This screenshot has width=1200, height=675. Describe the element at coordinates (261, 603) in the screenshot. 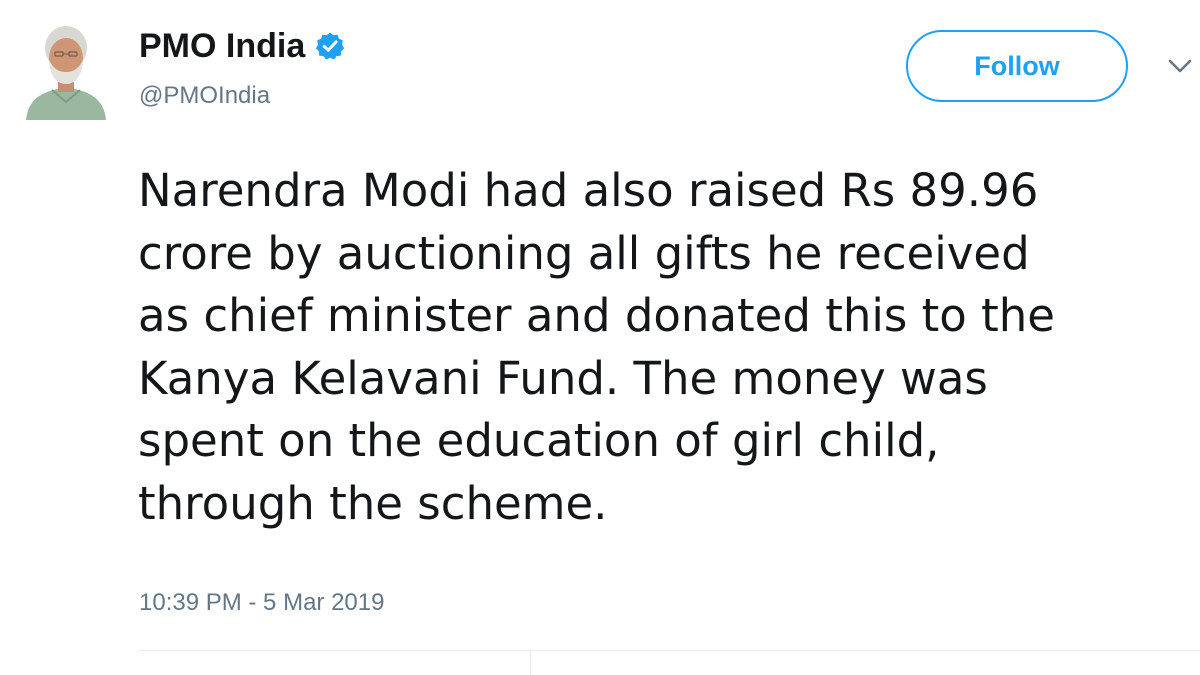

I see `tweet-timestamp: 10:39 PM - 5 Mar 2019` at that location.